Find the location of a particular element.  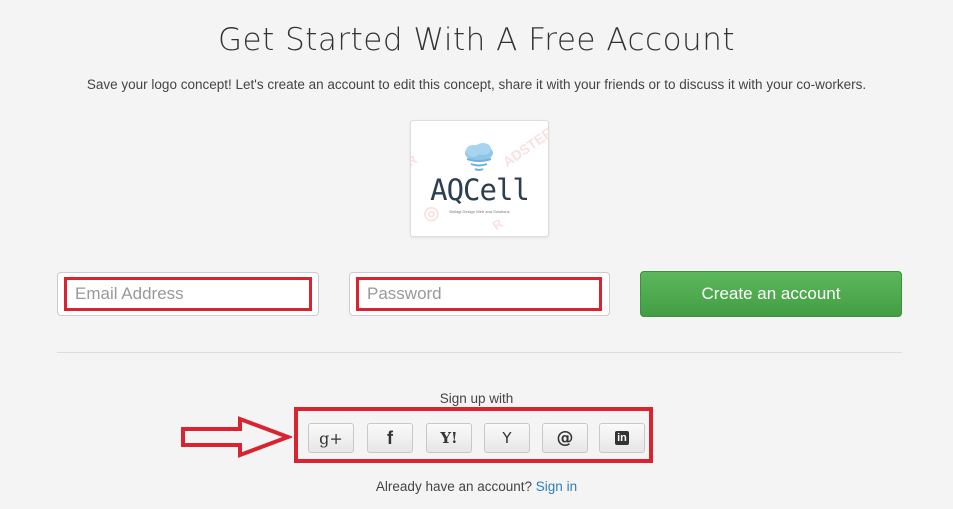

hacker-news-icon: Y is located at coordinates (507, 438).